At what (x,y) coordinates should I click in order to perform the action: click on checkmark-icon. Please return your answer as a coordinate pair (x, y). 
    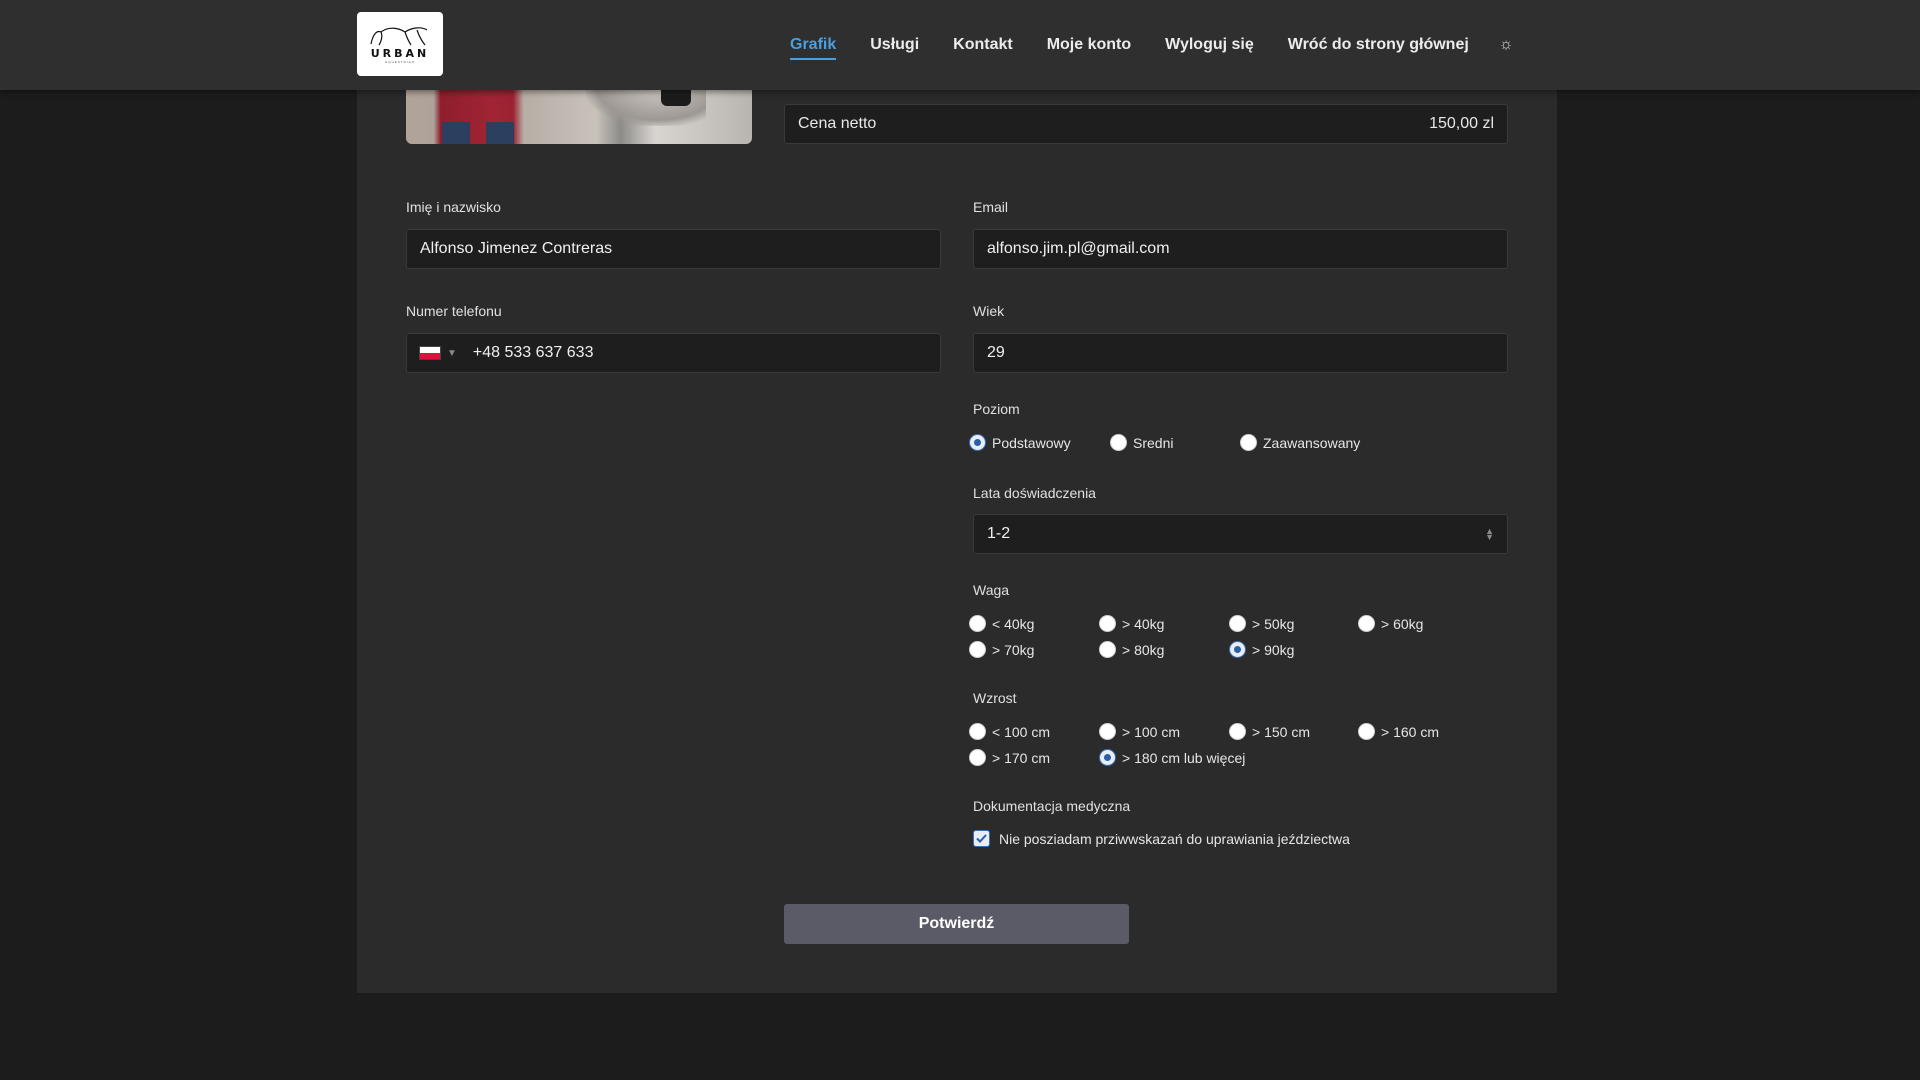
    Looking at the image, I should click on (981, 838).